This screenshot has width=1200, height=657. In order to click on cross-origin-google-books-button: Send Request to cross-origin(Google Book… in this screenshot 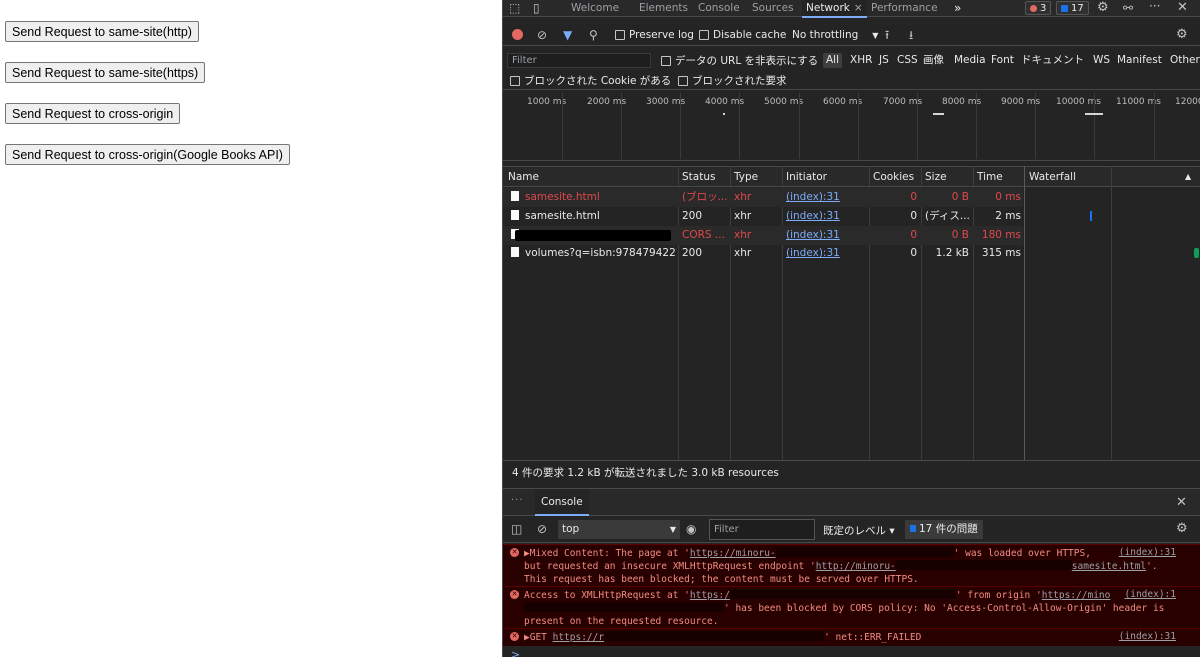, I will do `click(147, 154)`.